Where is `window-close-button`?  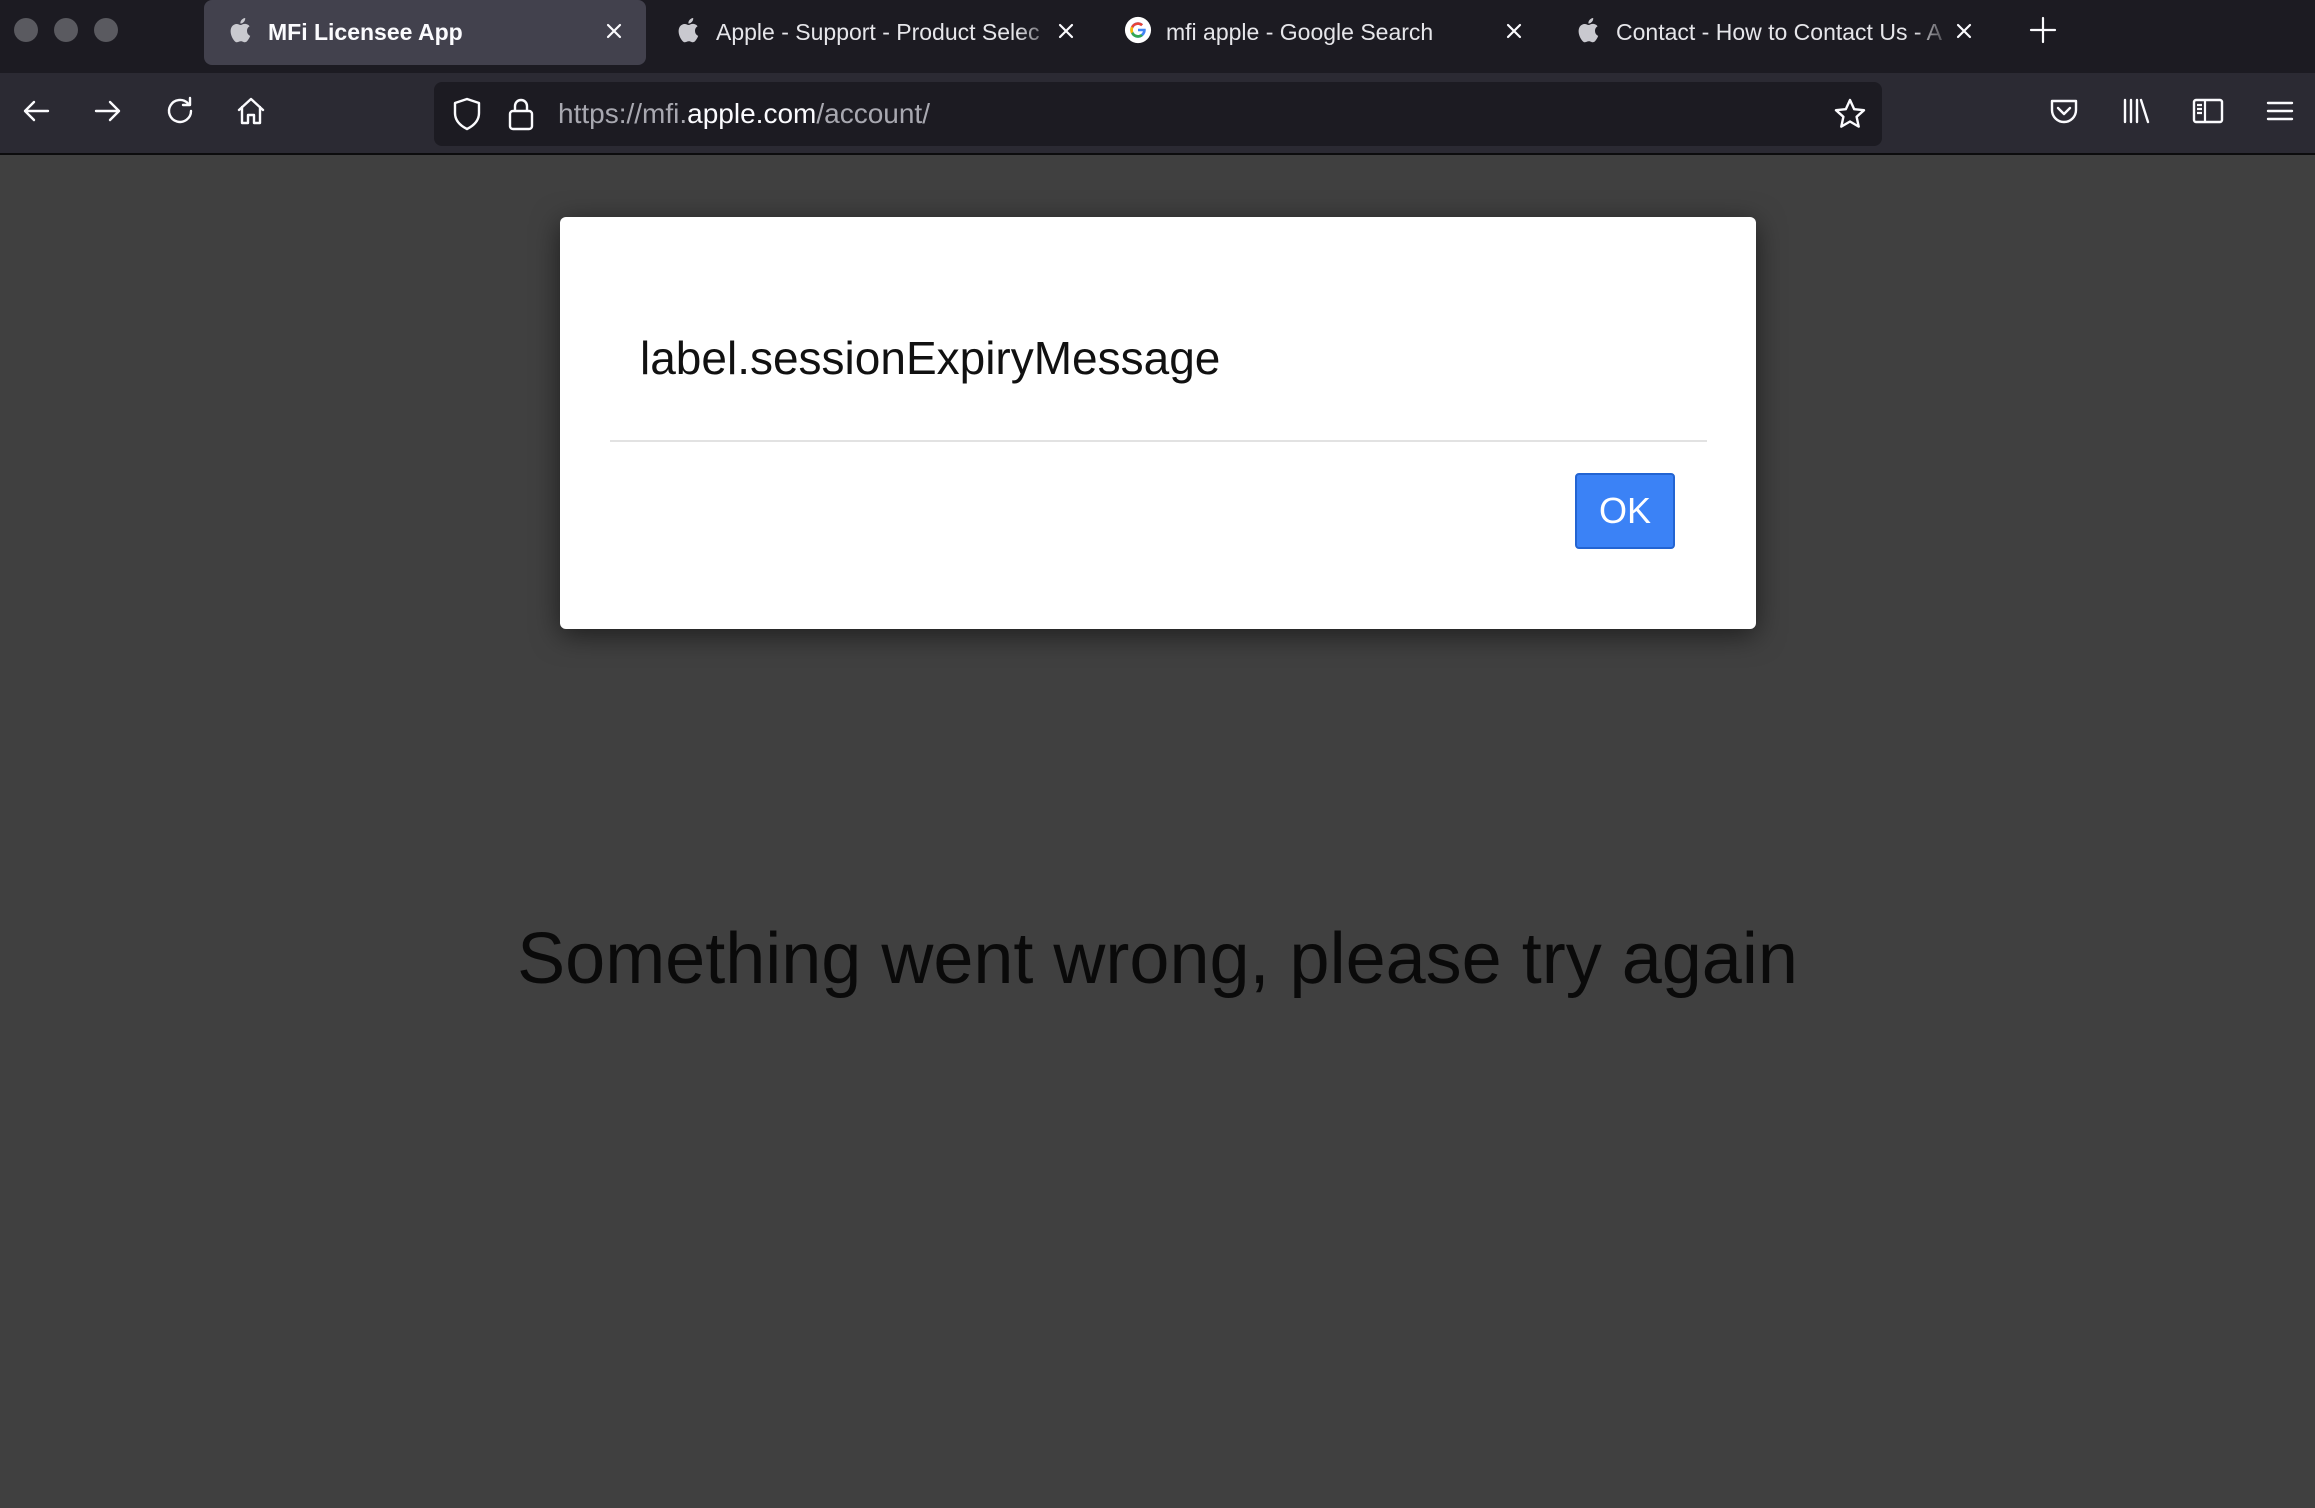
window-close-button is located at coordinates (26, 30).